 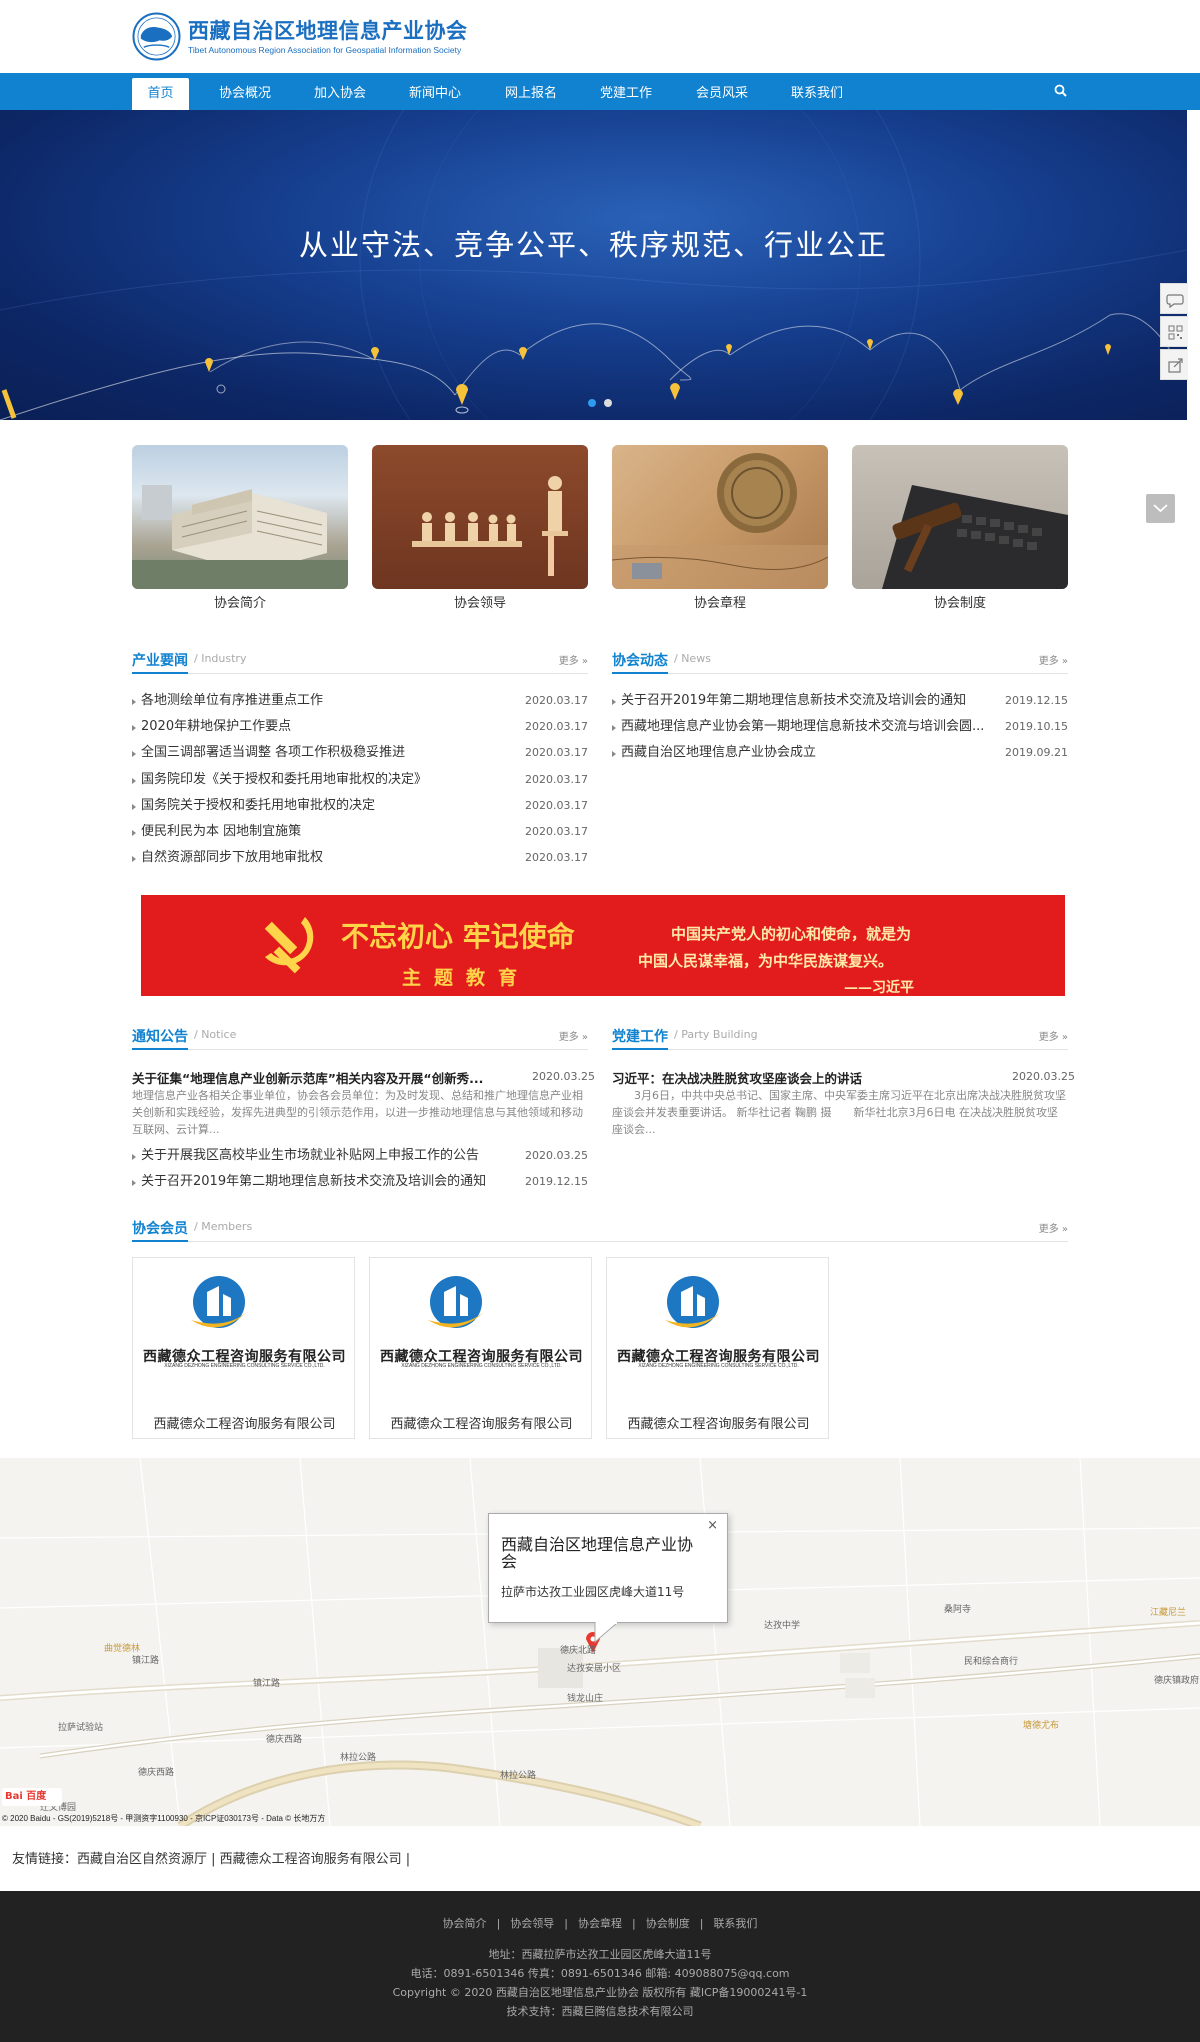 I want to click on qrcode-icon, so click(x=1175, y=332).